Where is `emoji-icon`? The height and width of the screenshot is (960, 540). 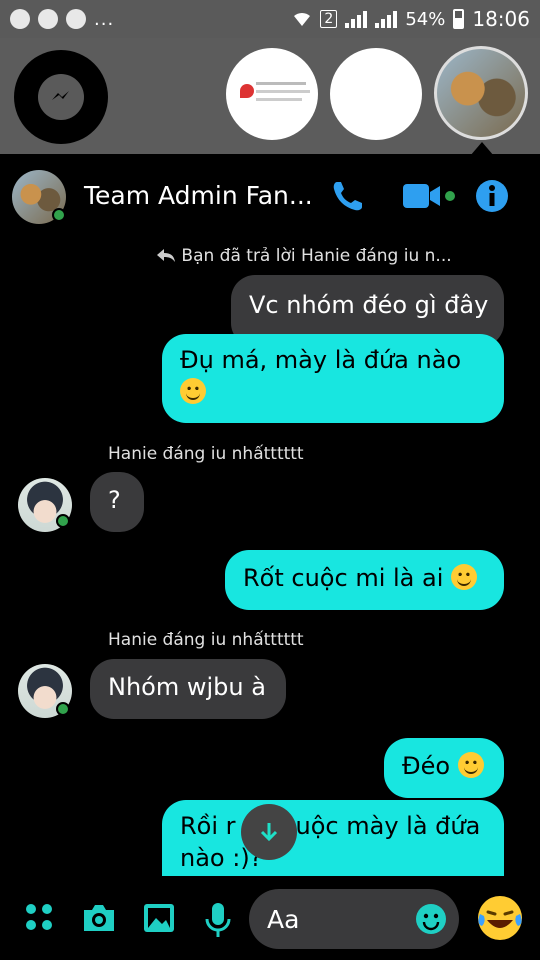
emoji-icon is located at coordinates (431, 919).